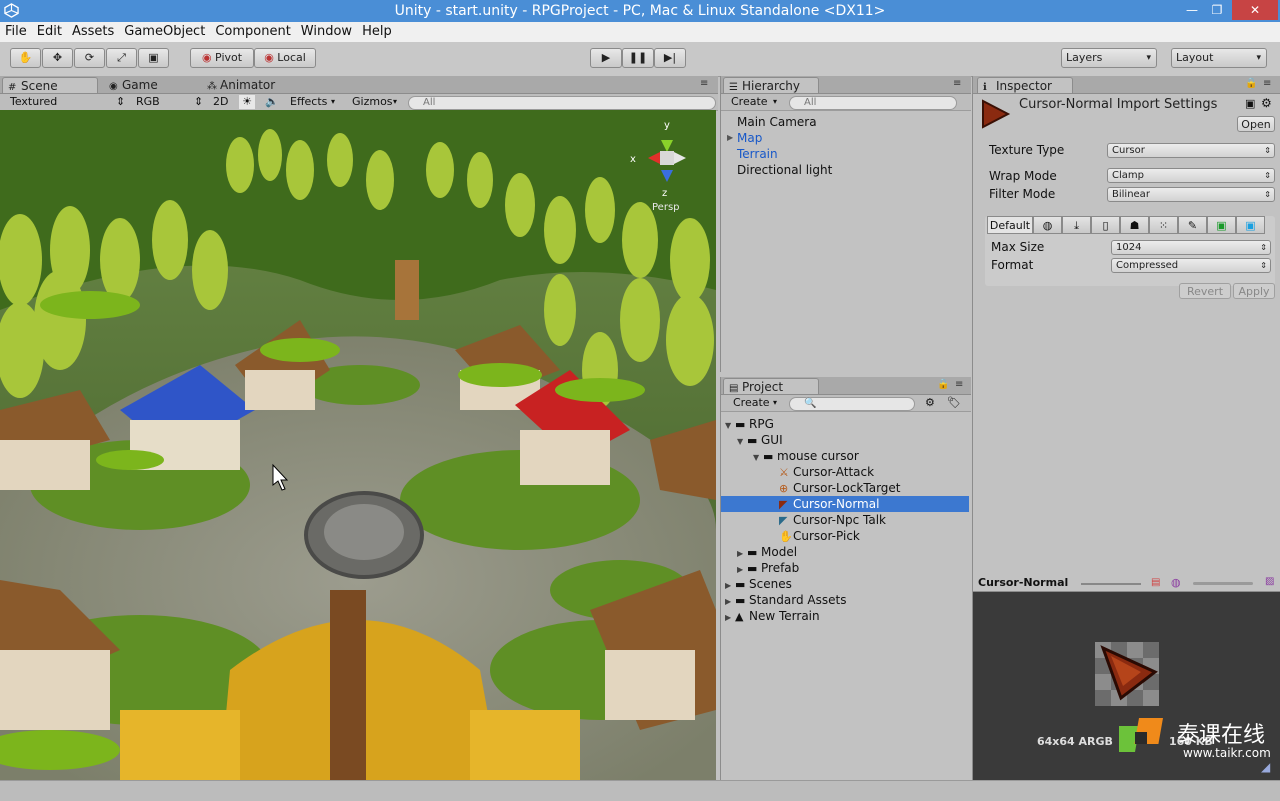  What do you see at coordinates (1256, 124) in the screenshot?
I see `open-button: Open` at bounding box center [1256, 124].